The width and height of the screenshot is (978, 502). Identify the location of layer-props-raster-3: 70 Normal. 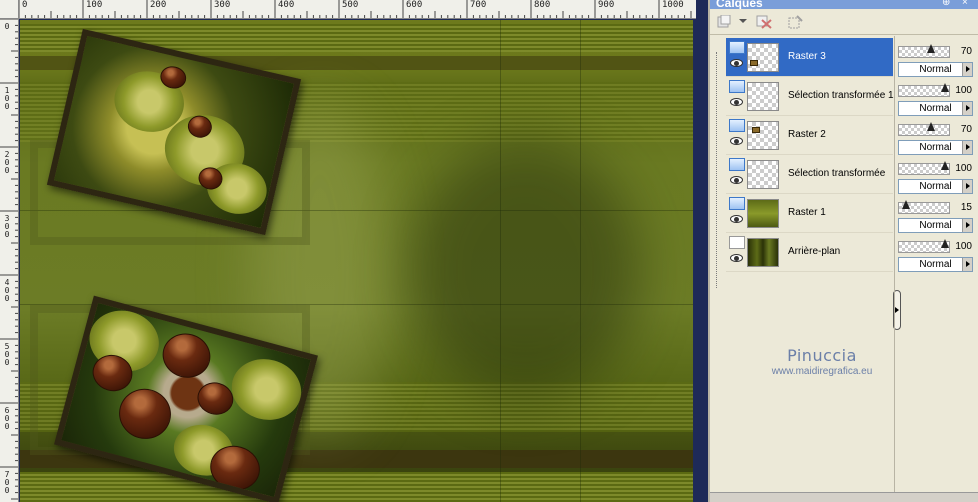
(936, 59).